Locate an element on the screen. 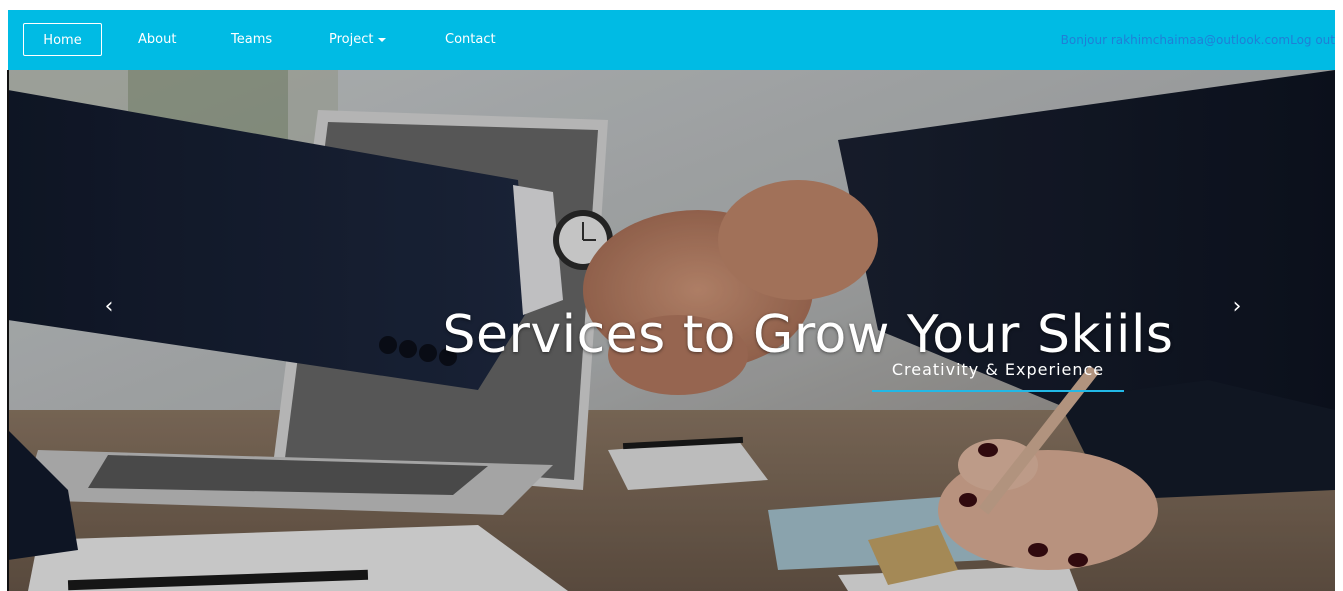  nav-project-dropdown: Project is located at coordinates (358, 40).